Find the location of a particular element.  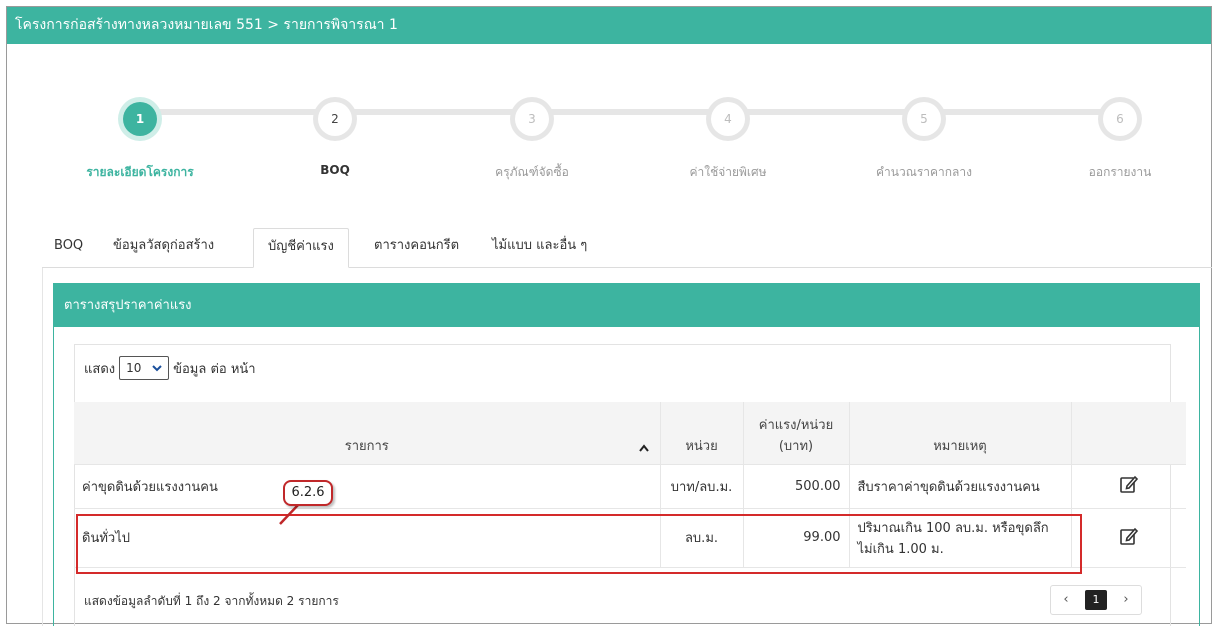

pagination: ‹ 1 › is located at coordinates (1096, 600).